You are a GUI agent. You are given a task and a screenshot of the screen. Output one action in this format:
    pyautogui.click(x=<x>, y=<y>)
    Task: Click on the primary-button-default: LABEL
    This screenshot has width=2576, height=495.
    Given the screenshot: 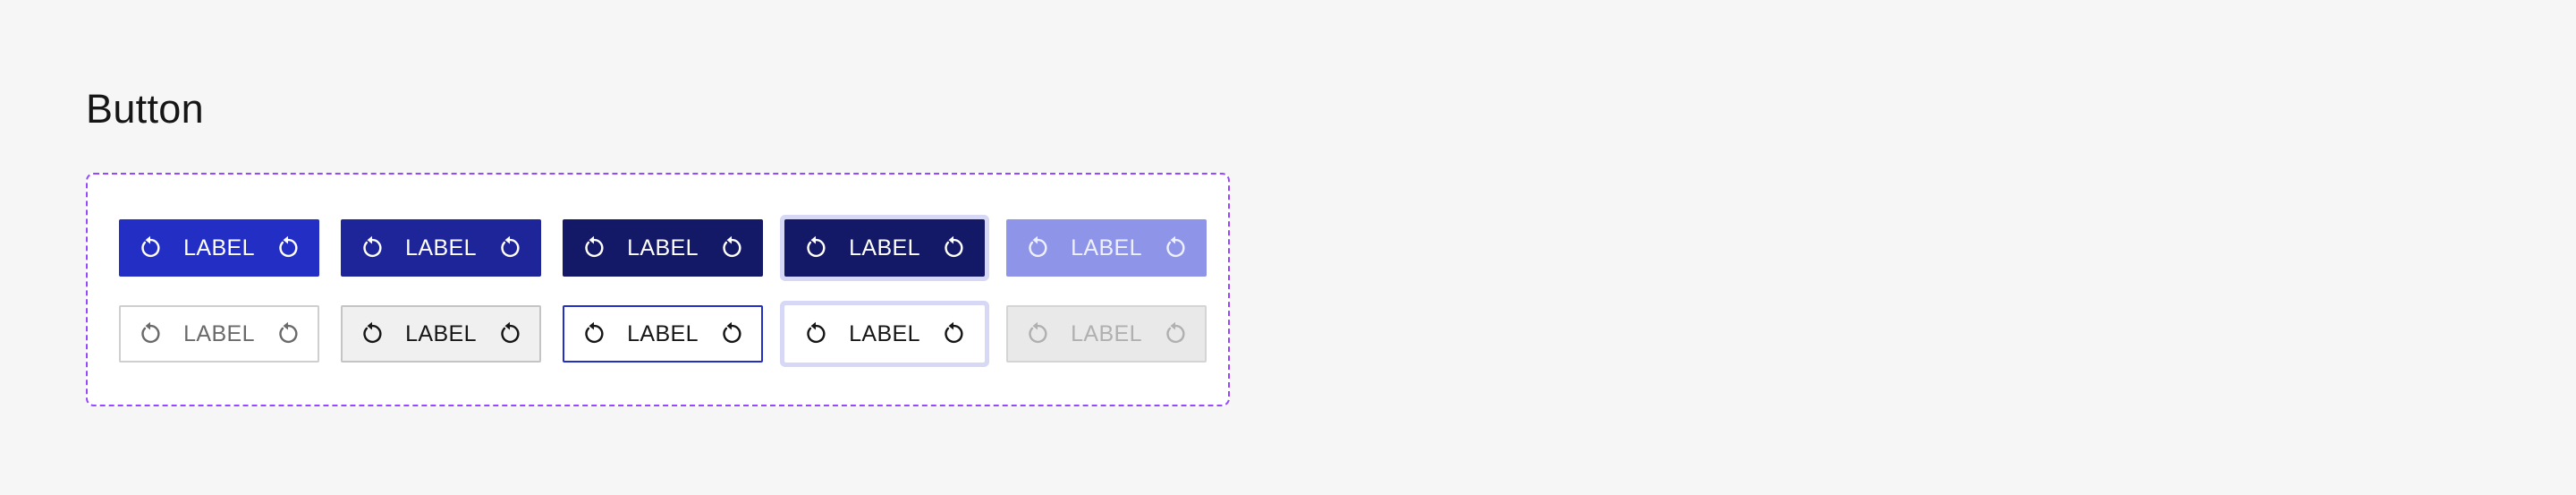 What is the action you would take?
    pyautogui.click(x=219, y=248)
    